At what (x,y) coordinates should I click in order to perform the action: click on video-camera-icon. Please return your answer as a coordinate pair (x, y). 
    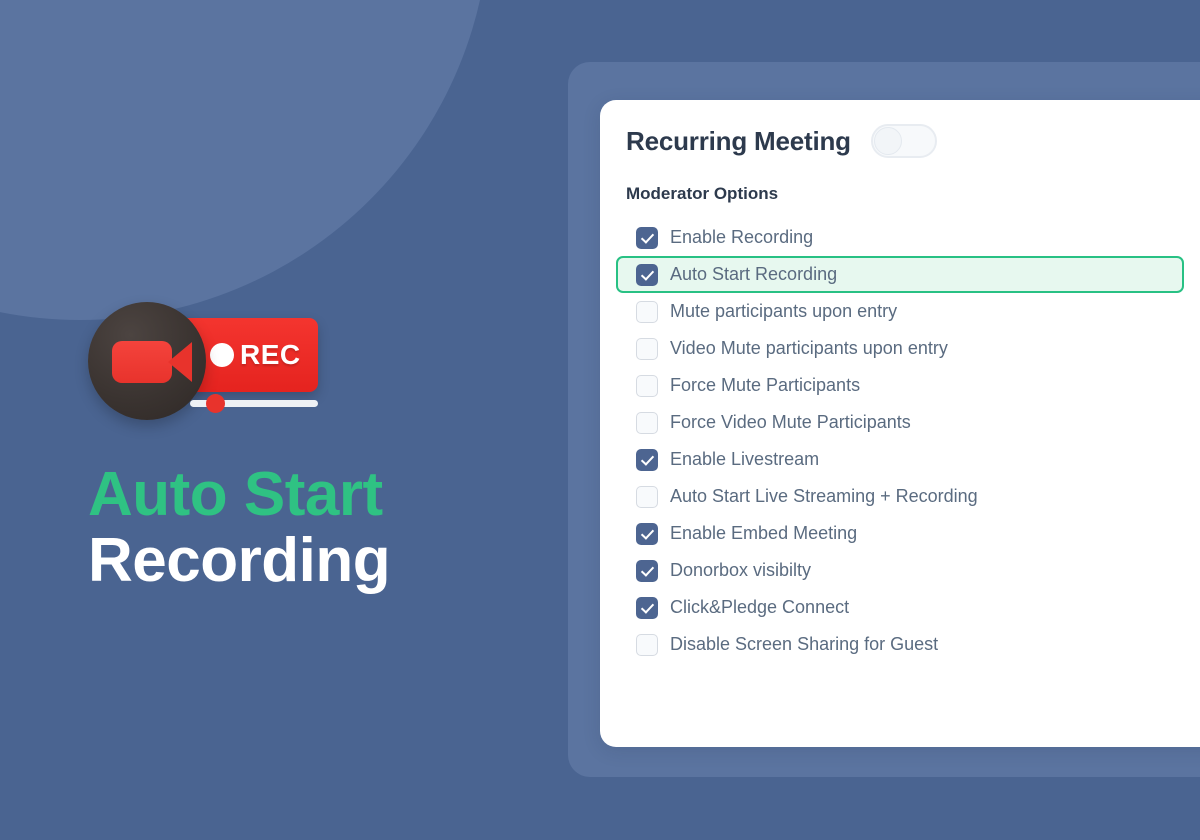
    Looking at the image, I should click on (147, 361).